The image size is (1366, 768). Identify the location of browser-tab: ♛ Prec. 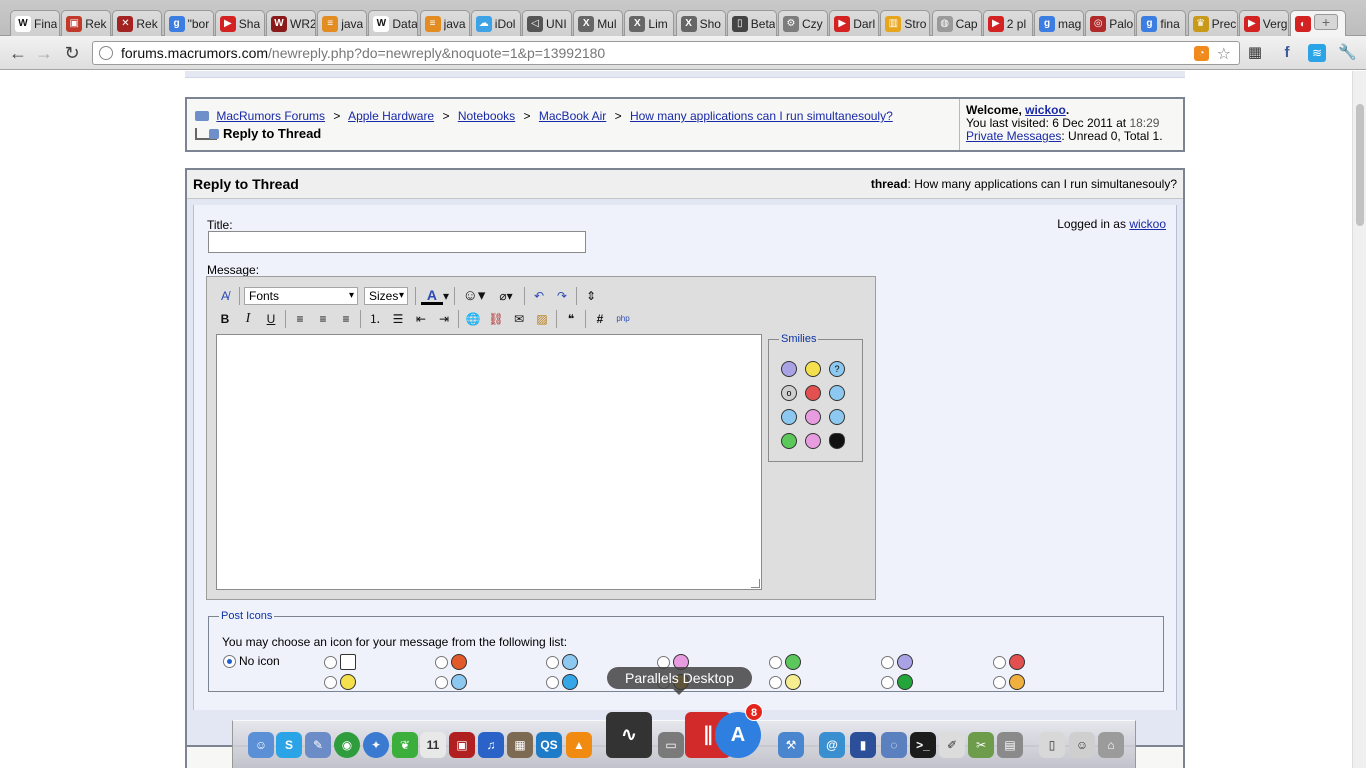
(1212, 23).